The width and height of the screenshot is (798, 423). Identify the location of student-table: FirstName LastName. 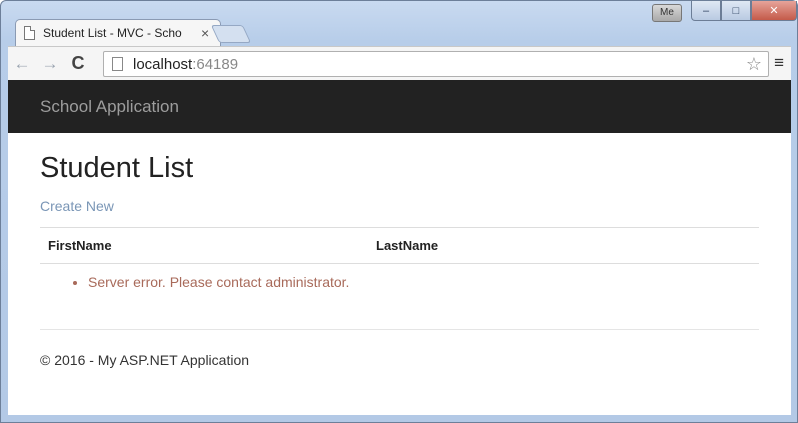
(399, 245).